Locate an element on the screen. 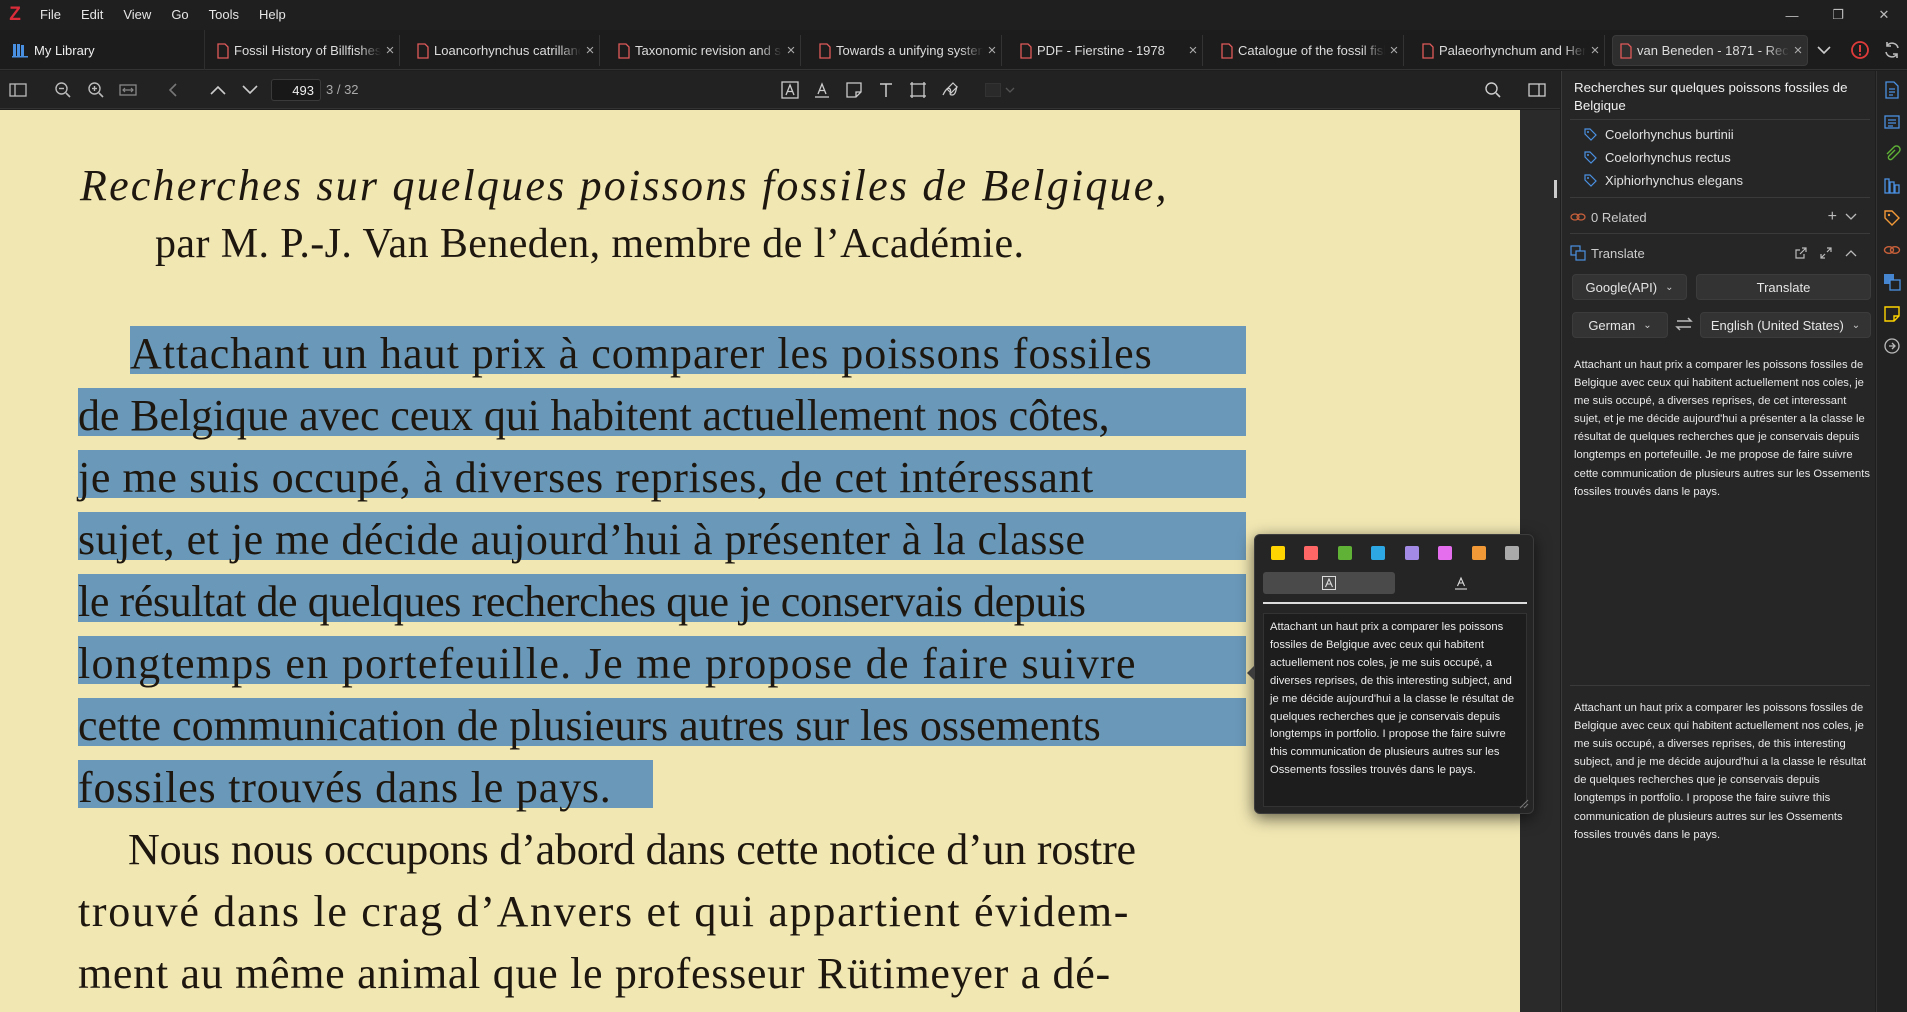  underline-mode-button is located at coordinates (1461, 583).